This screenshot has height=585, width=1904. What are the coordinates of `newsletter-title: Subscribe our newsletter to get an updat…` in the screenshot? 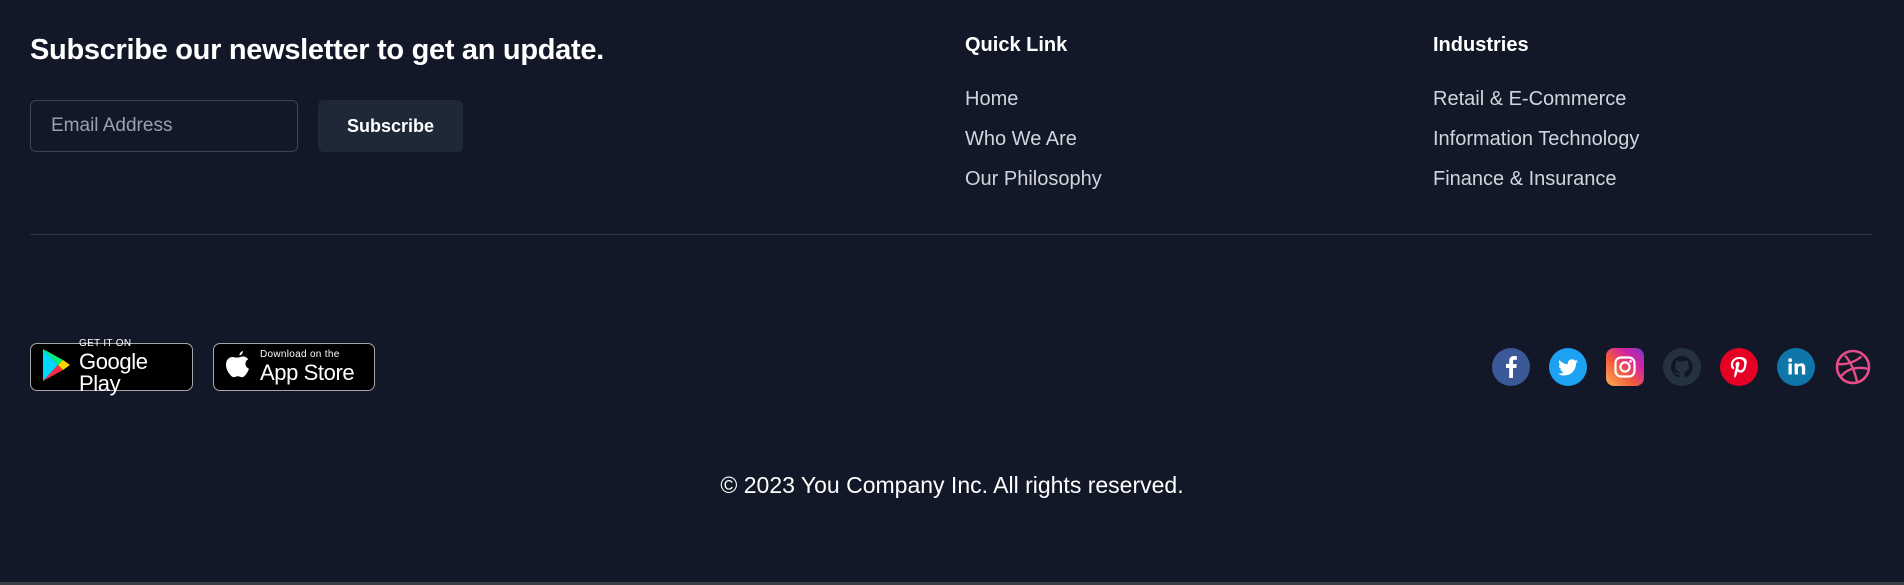 It's located at (317, 50).